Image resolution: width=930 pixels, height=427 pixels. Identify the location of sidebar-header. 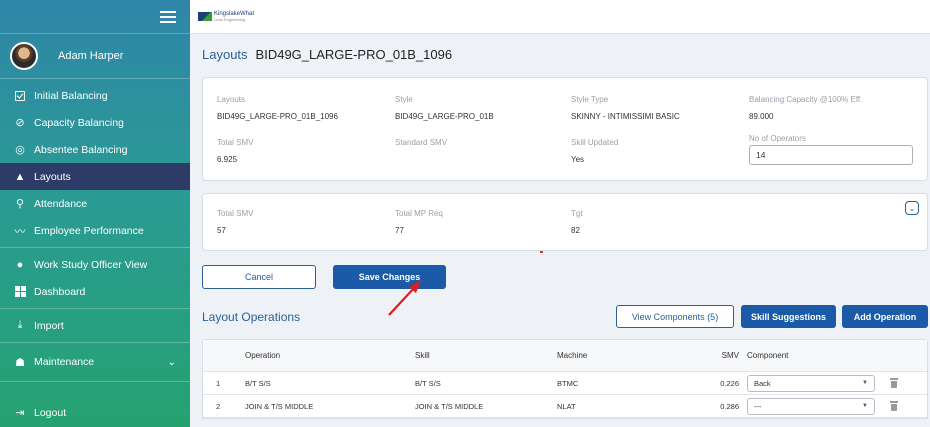
(95, 17).